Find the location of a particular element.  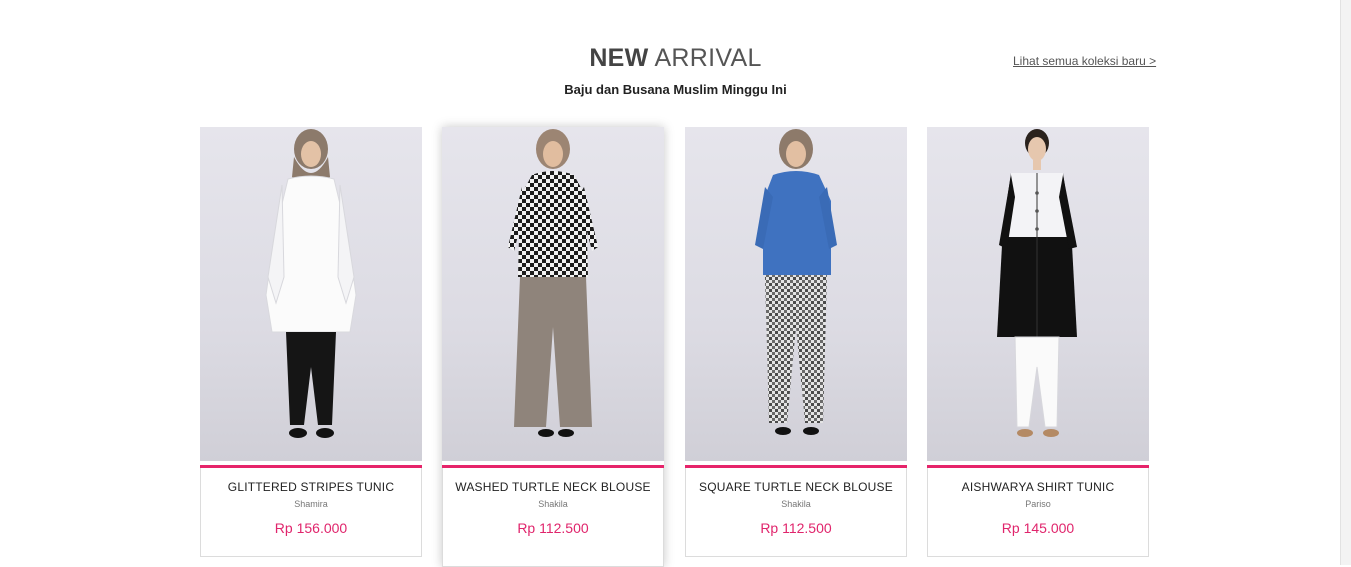

product-info: AISHWARYA SHIRT TUNIC Pariso Rp 145.000 is located at coordinates (1038, 512).